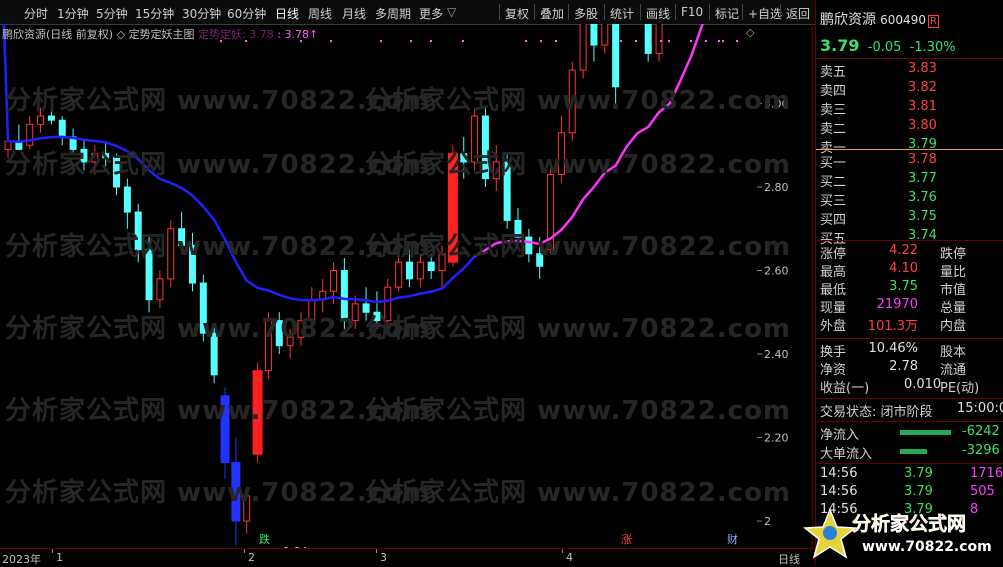  I want to click on tick-price: 3.79, so click(918, 491).